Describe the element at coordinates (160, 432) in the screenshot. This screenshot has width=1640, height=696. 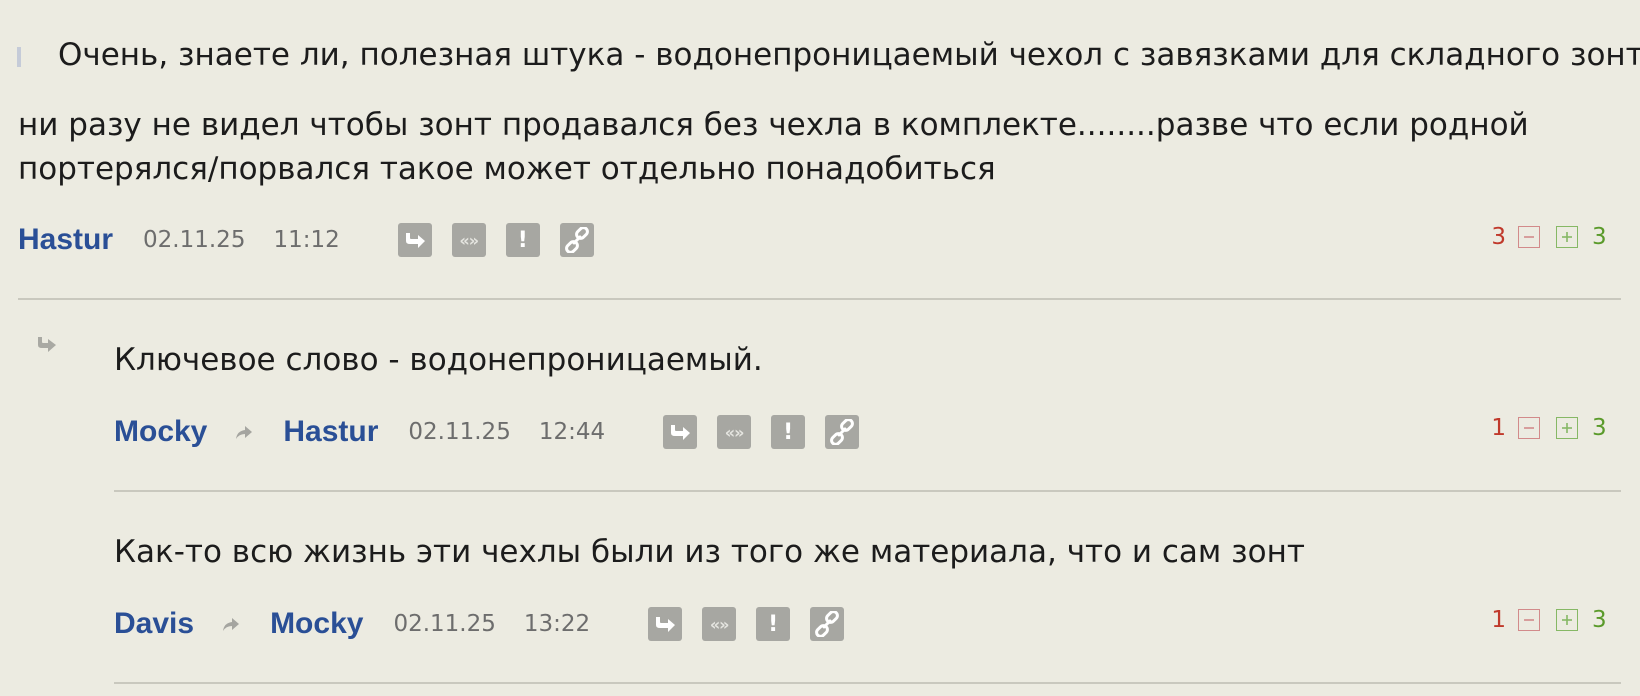
I see `author-link: Mocky` at that location.